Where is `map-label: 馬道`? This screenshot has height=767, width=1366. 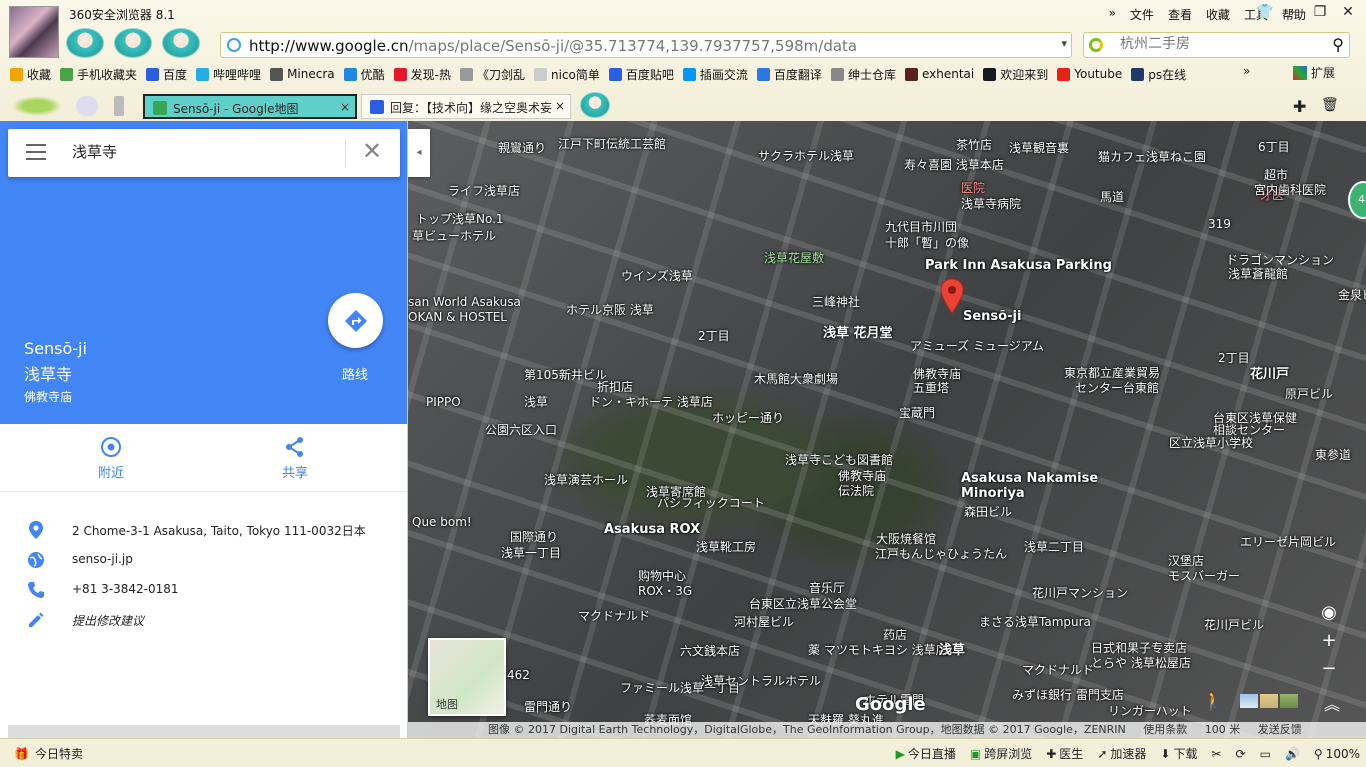 map-label: 馬道 is located at coordinates (1112, 196).